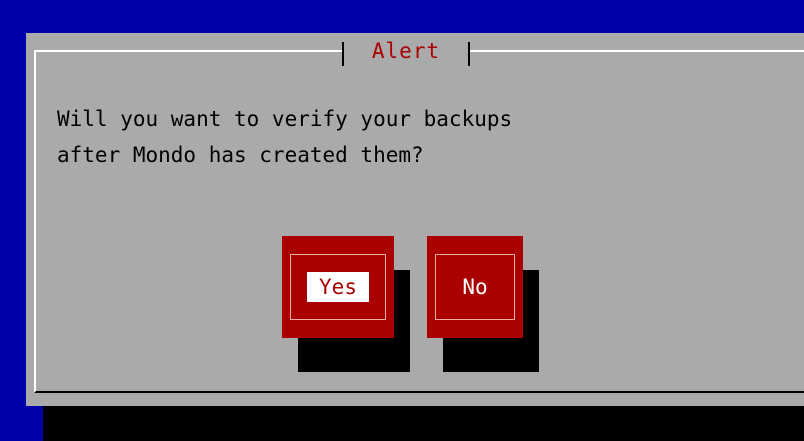 This screenshot has height=441, width=804. I want to click on no-button: No, so click(475, 287).